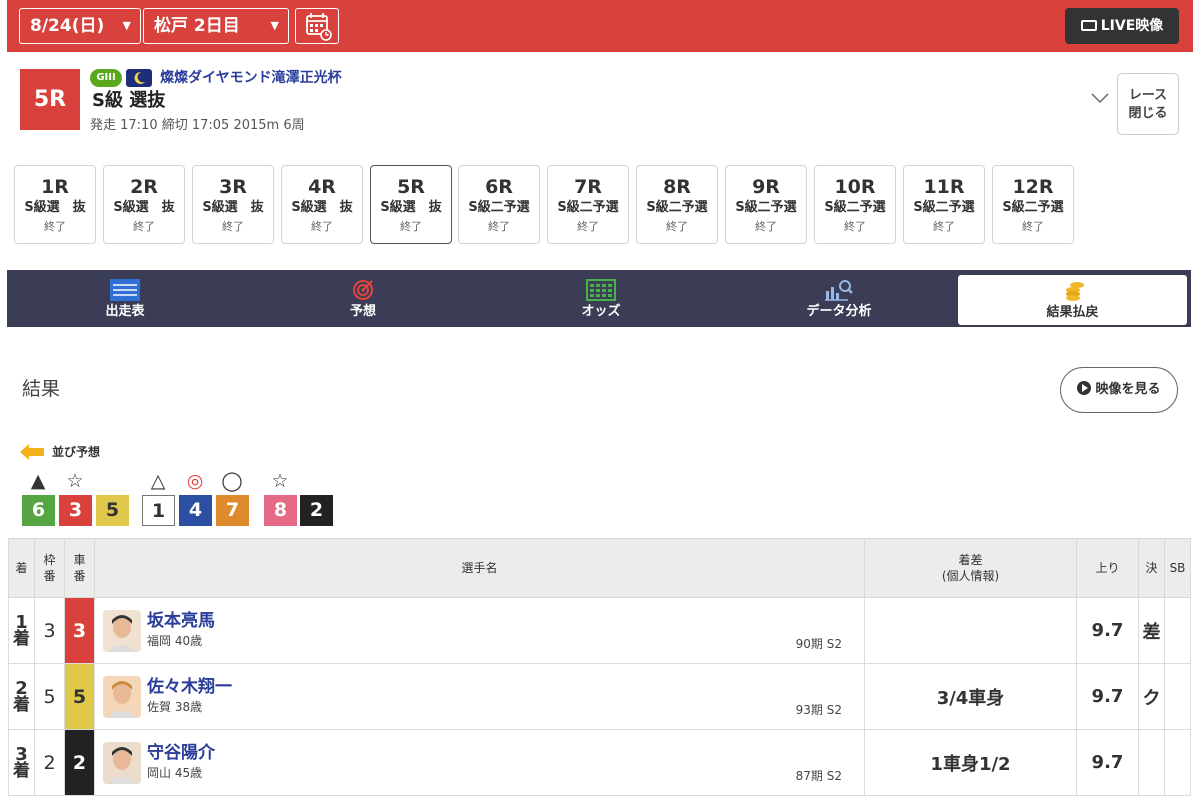  Describe the element at coordinates (76, 452) in the screenshot. I see `line-prediction-label: 並び予想` at that location.